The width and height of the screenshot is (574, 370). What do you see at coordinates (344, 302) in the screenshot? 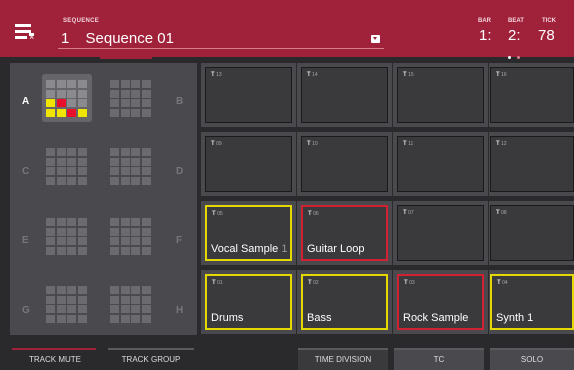
I see `track-pad-02: T 02 Bass` at bounding box center [344, 302].